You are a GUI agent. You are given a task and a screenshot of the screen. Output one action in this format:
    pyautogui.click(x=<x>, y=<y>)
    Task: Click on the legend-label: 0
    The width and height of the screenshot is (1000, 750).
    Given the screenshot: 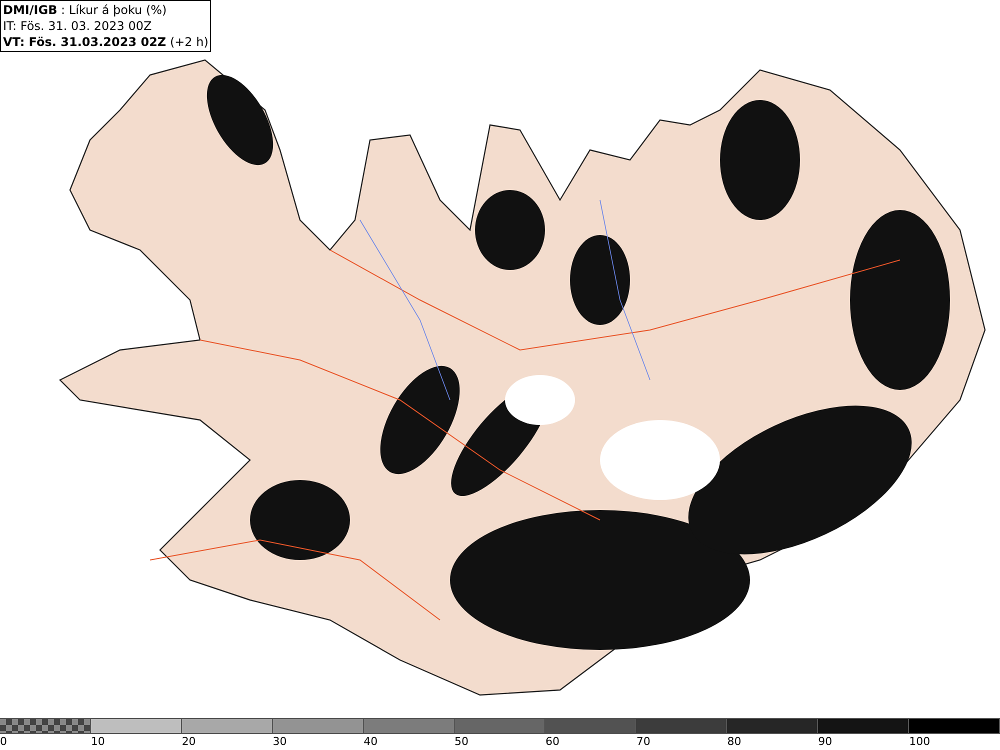 What is the action you would take?
    pyautogui.click(x=3, y=741)
    